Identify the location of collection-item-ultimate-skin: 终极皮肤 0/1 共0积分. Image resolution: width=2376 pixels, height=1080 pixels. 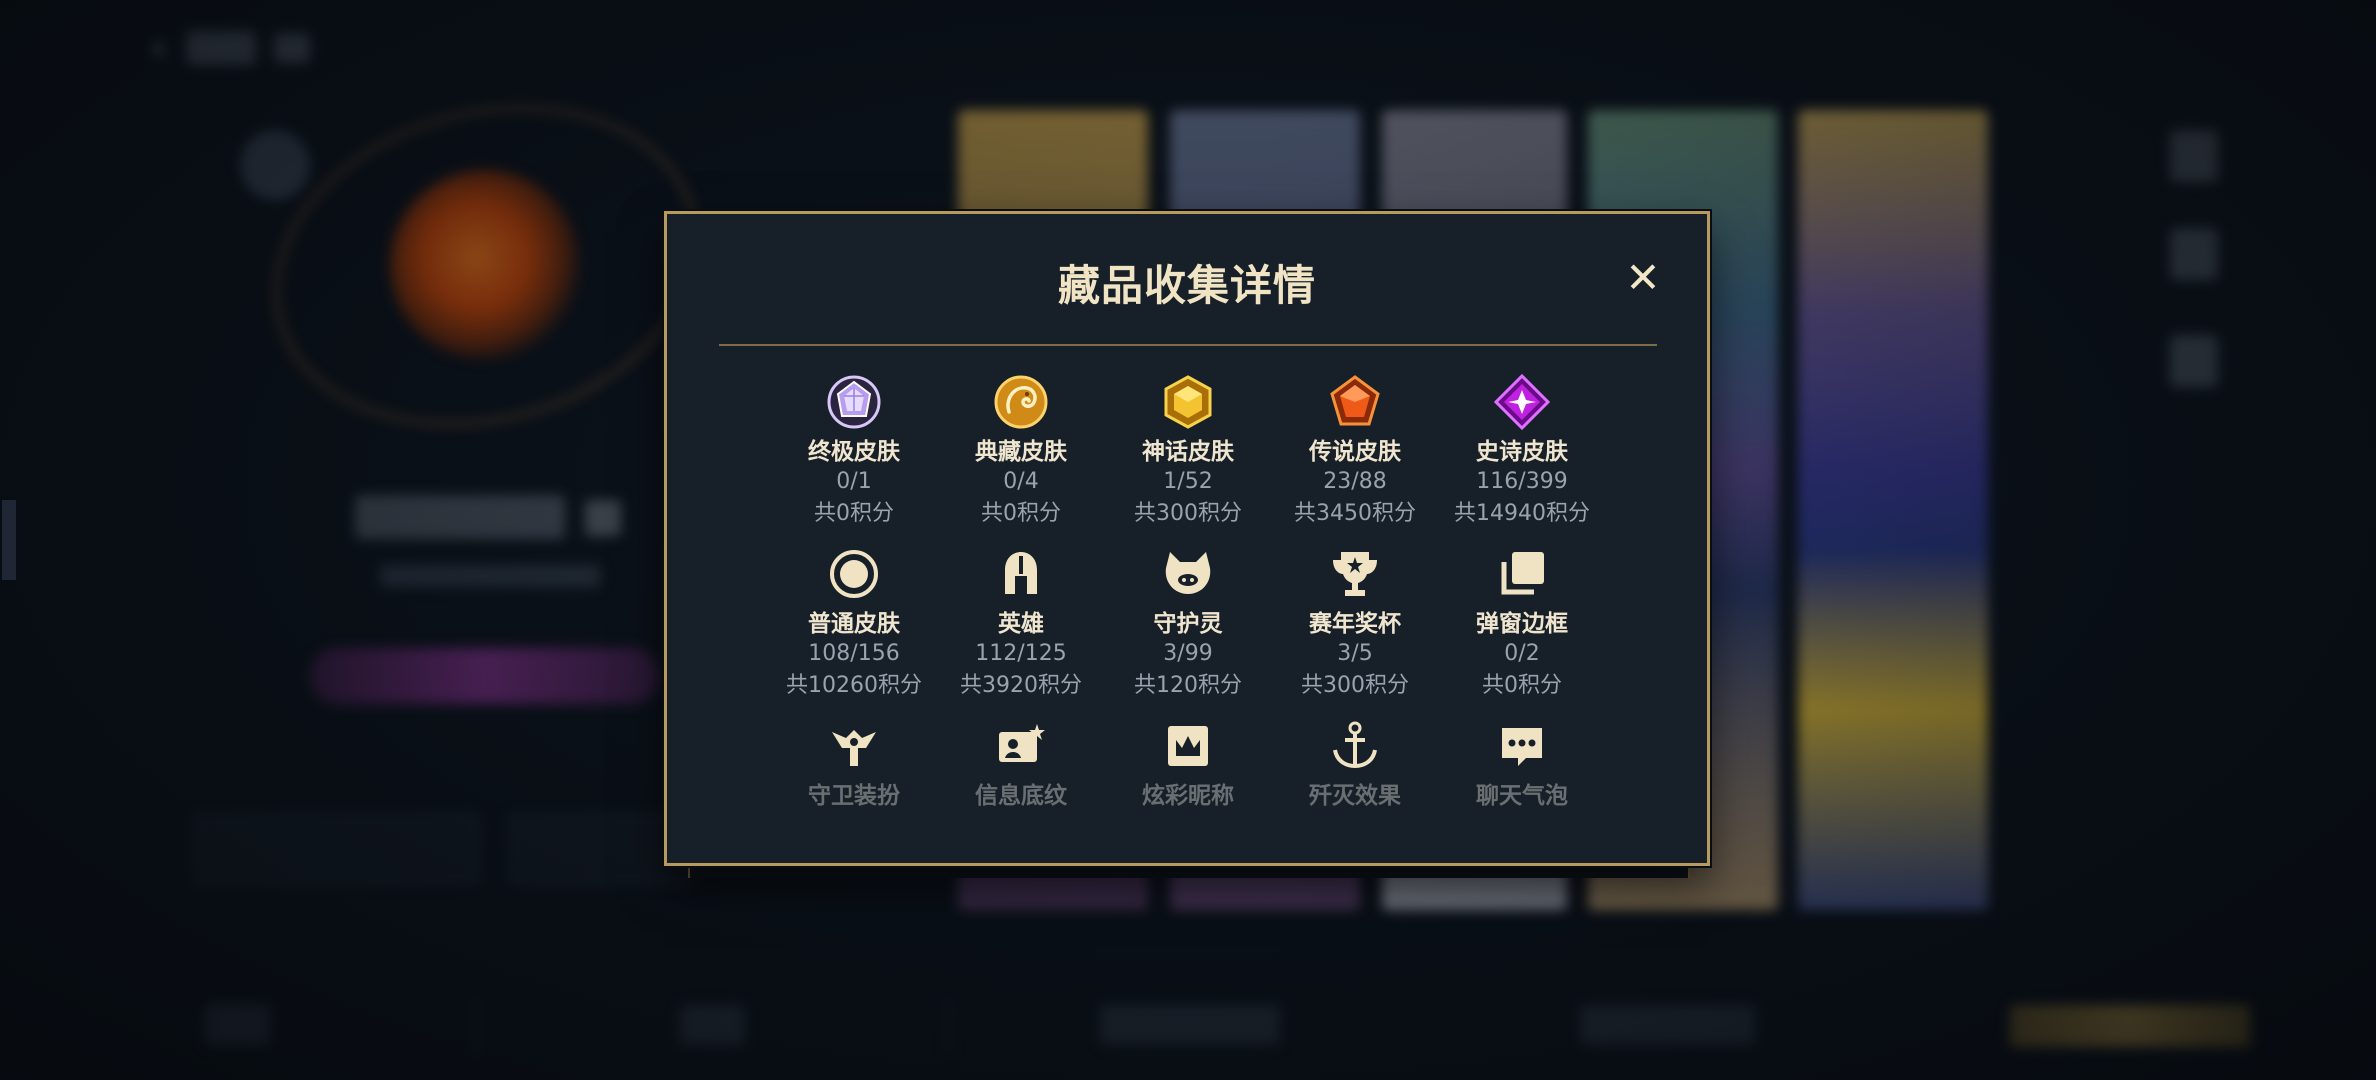
(854, 452).